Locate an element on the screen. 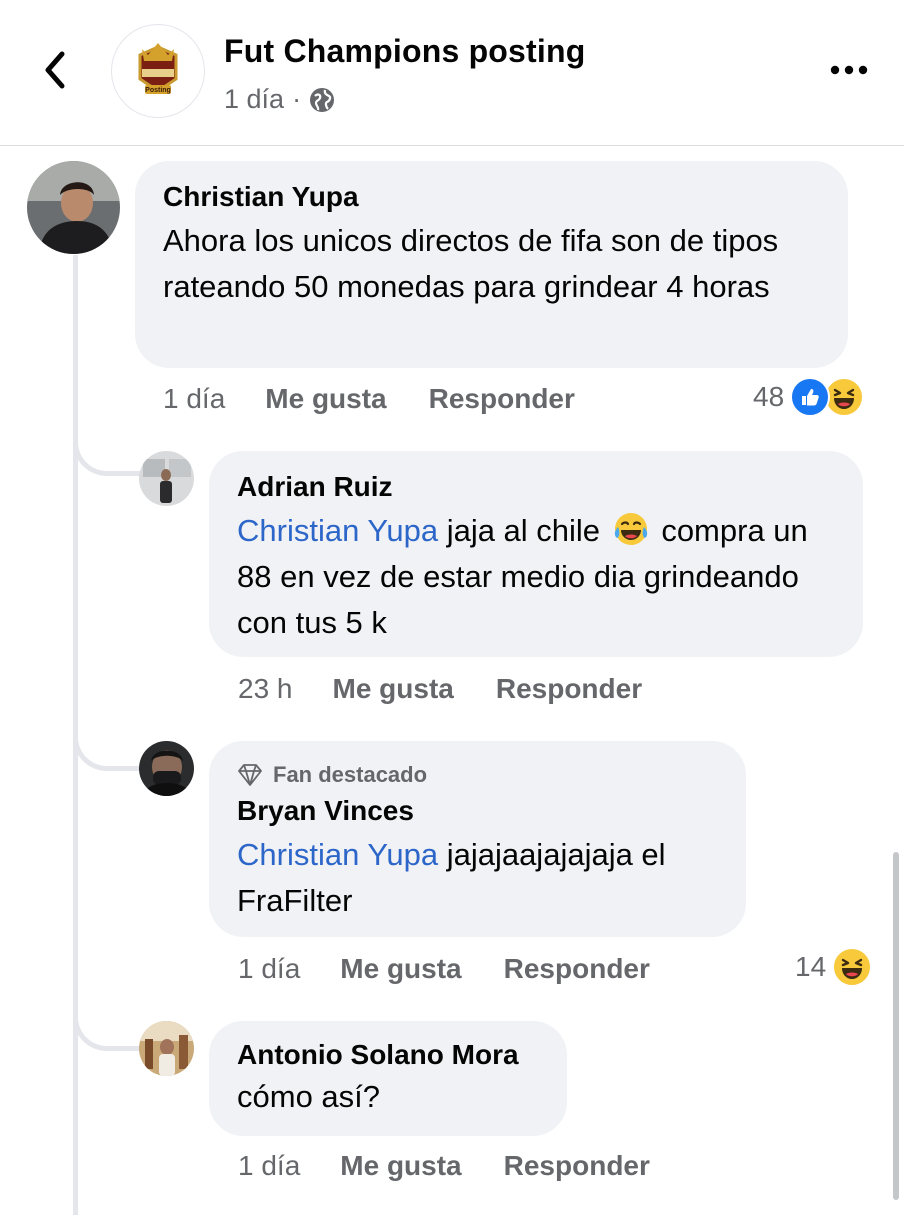 The width and height of the screenshot is (904, 1215). reaction-summary: 48 is located at coordinates (809, 397).